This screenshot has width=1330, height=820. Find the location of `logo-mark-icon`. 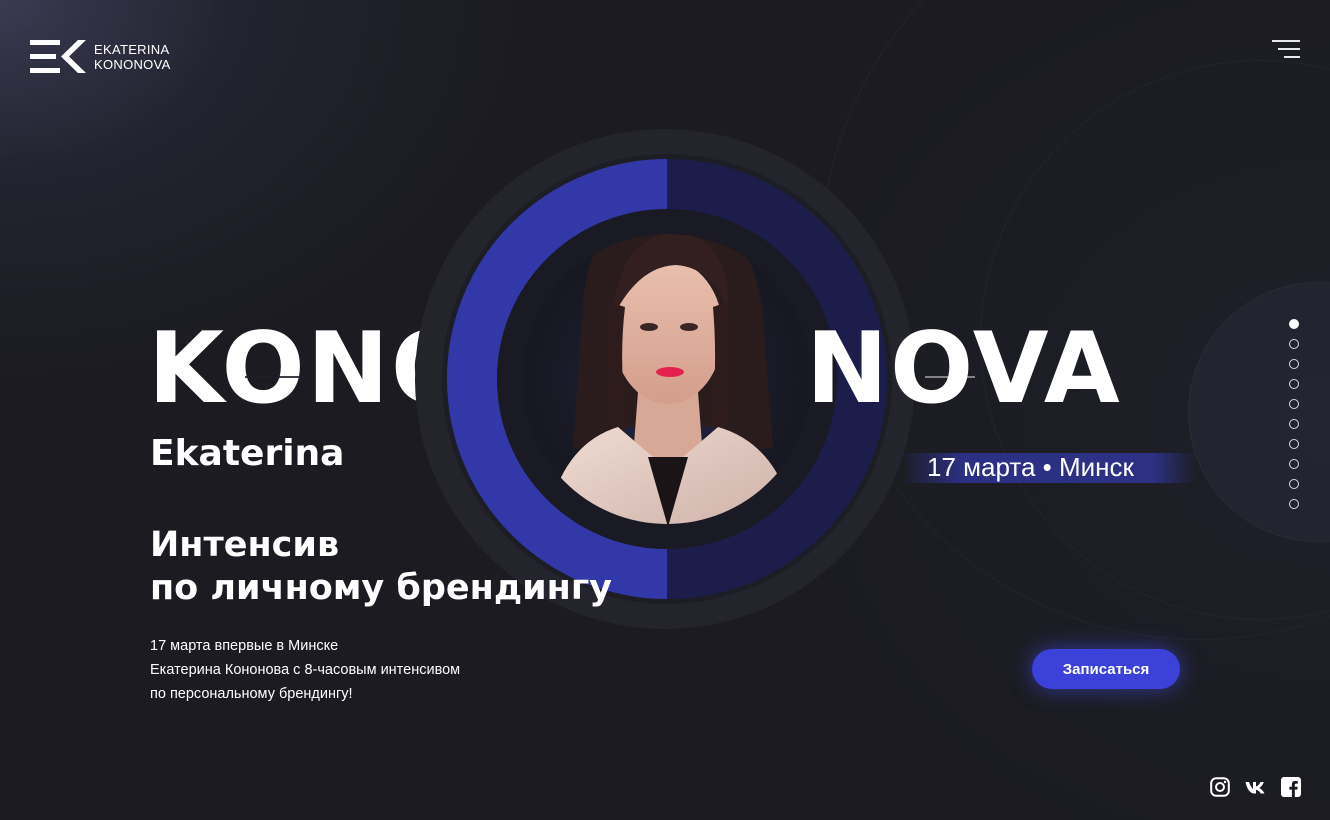

logo-mark-icon is located at coordinates (58, 56).